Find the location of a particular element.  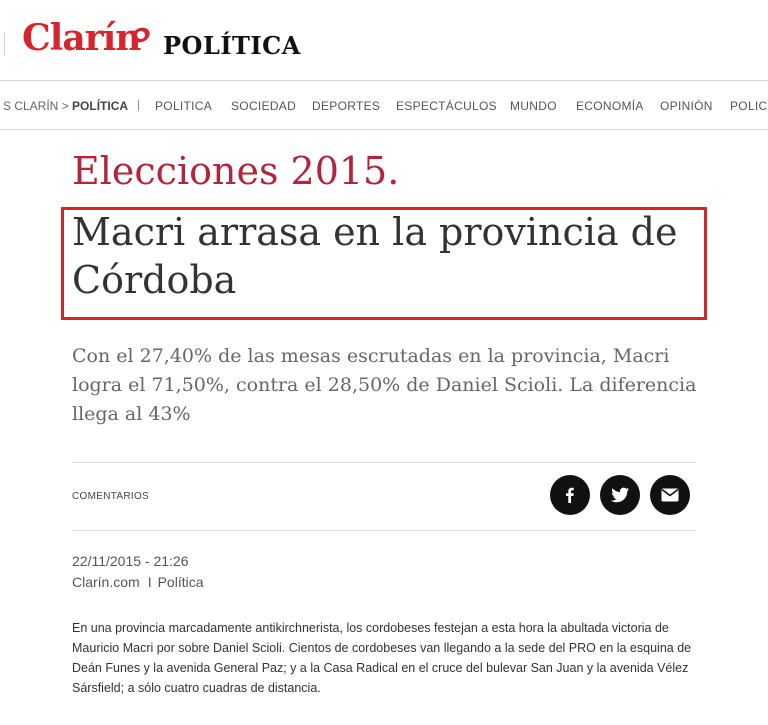

nav-item-deportes: DEPORTES is located at coordinates (346, 106).